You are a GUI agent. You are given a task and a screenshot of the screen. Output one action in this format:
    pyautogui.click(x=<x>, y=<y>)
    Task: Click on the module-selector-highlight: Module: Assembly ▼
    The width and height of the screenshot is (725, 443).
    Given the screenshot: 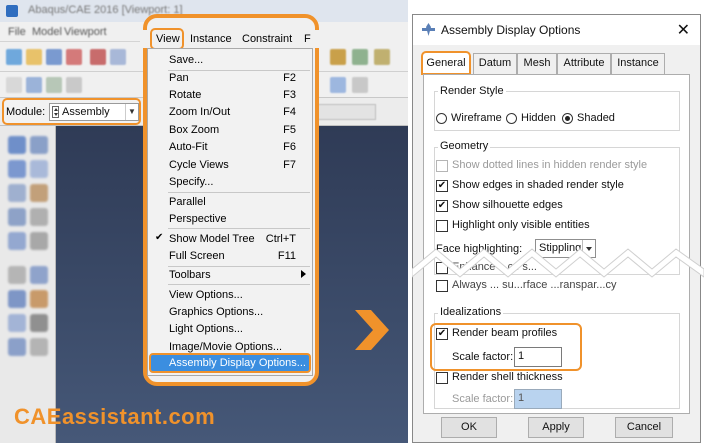 What is the action you would take?
    pyautogui.click(x=71, y=111)
    